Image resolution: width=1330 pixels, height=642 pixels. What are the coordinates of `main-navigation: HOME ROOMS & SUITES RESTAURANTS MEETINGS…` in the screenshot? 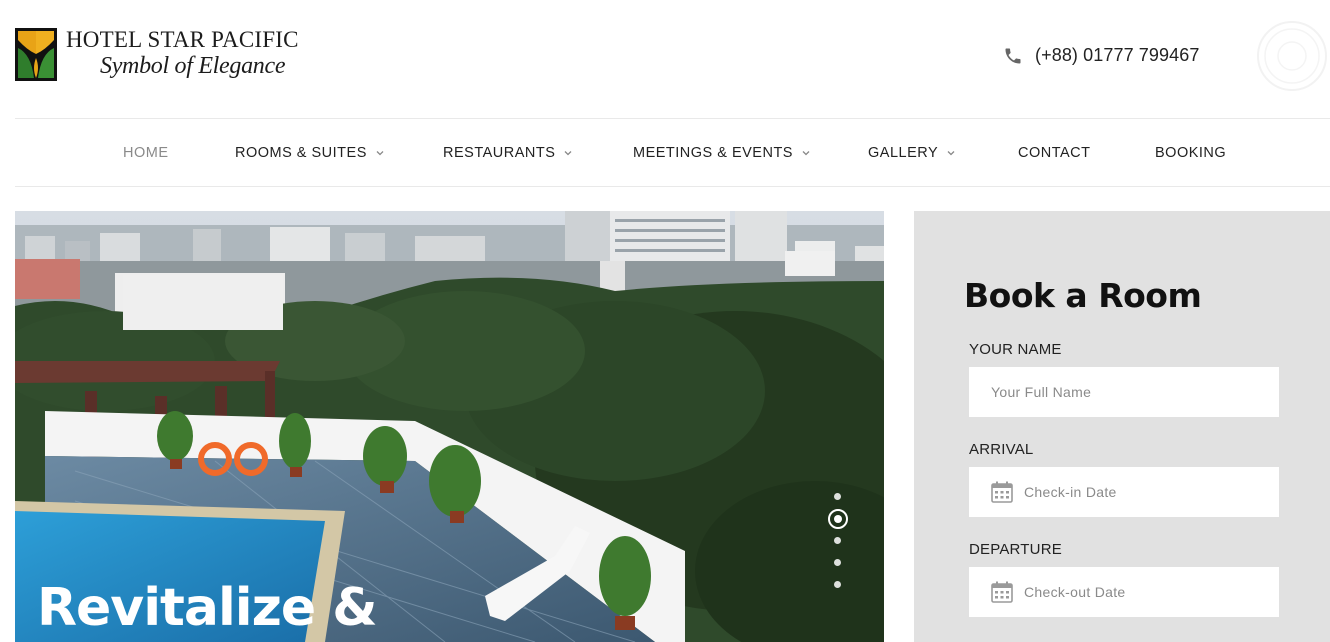 It's located at (672, 152).